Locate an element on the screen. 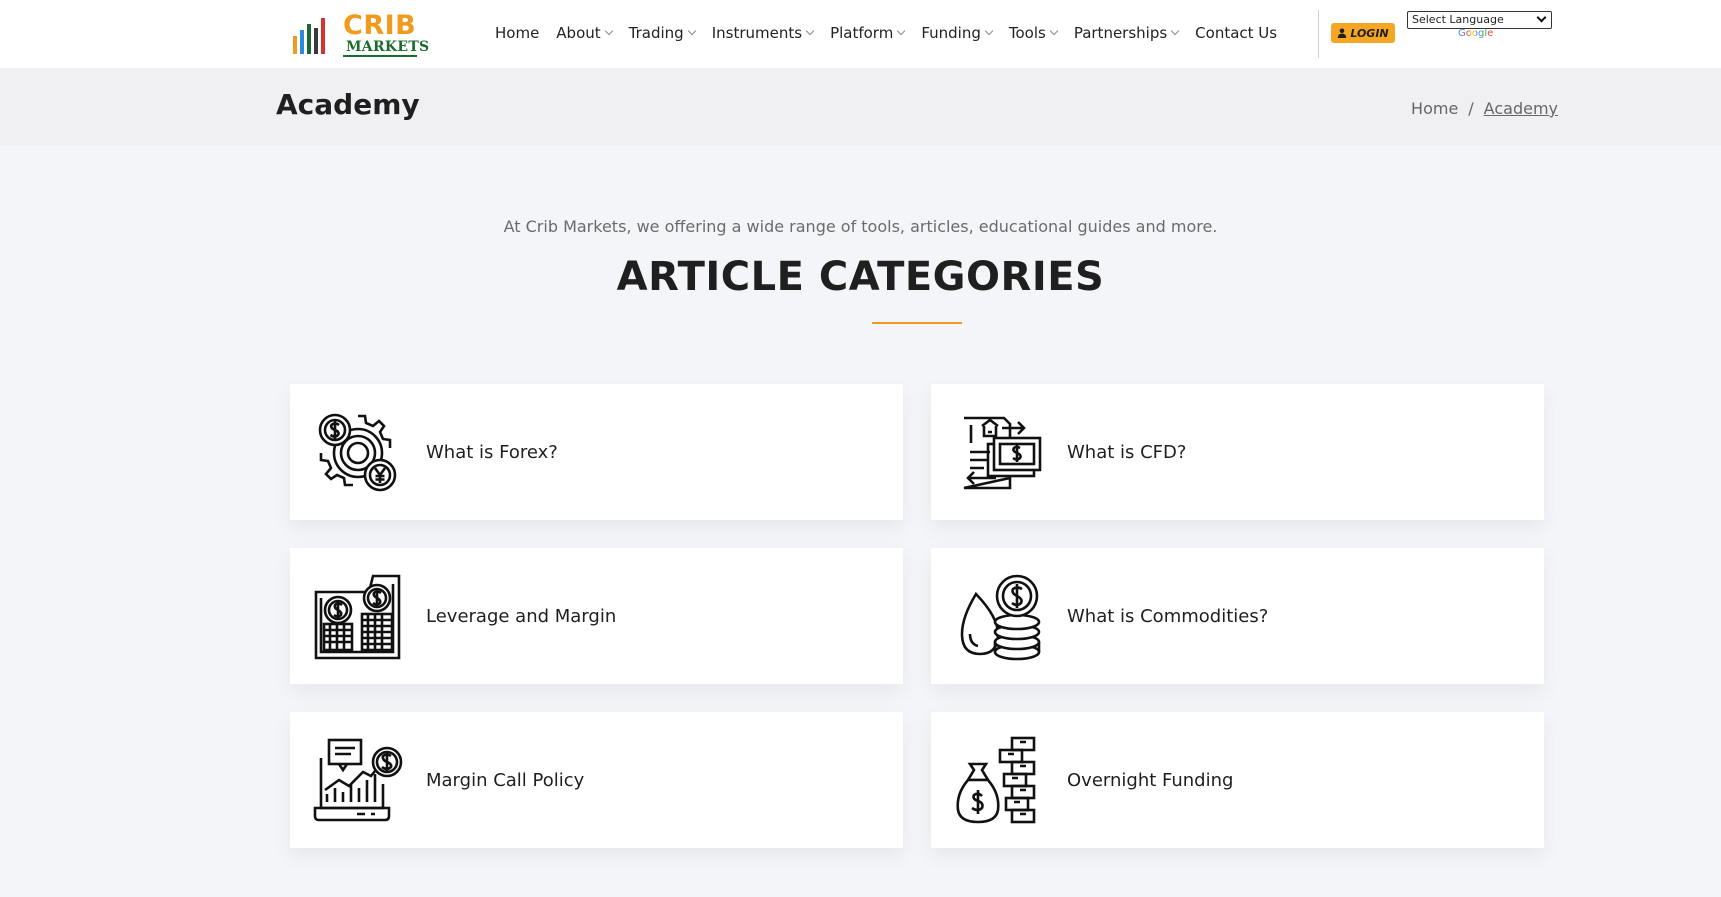 The height and width of the screenshot is (897, 1721). nav-partnerships: Partnerships is located at coordinates (1126, 33).